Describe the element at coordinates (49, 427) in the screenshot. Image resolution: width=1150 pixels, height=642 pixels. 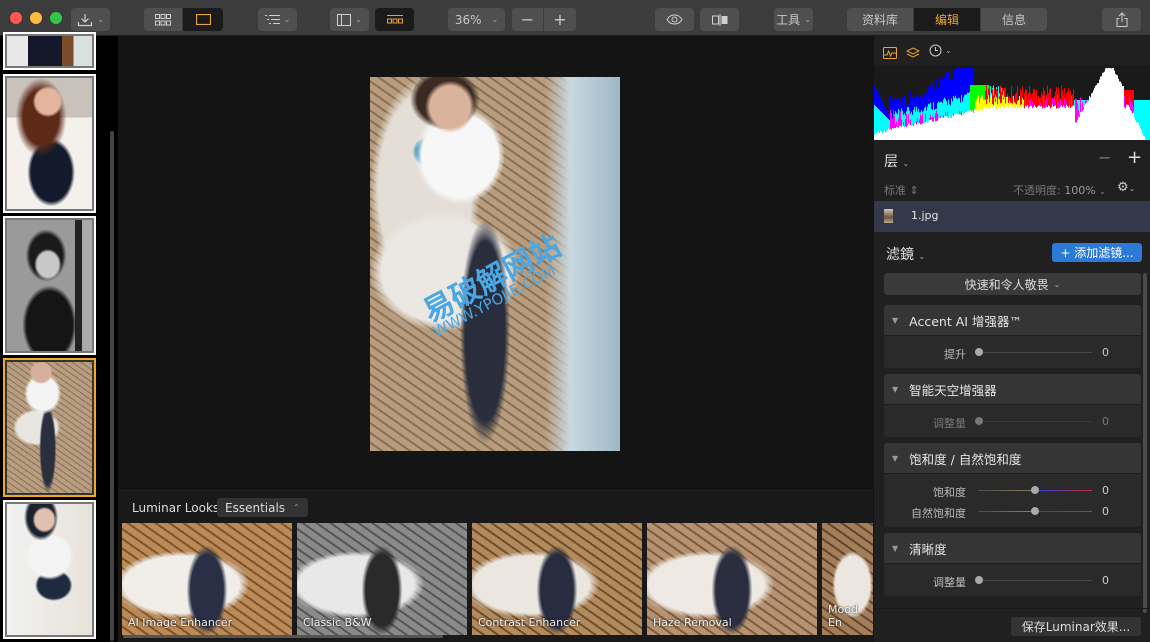
I see `thumbnail-3-selected` at that location.